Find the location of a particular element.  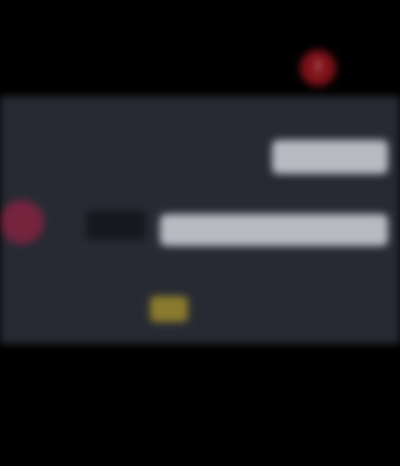

status-badge is located at coordinates (169, 309).